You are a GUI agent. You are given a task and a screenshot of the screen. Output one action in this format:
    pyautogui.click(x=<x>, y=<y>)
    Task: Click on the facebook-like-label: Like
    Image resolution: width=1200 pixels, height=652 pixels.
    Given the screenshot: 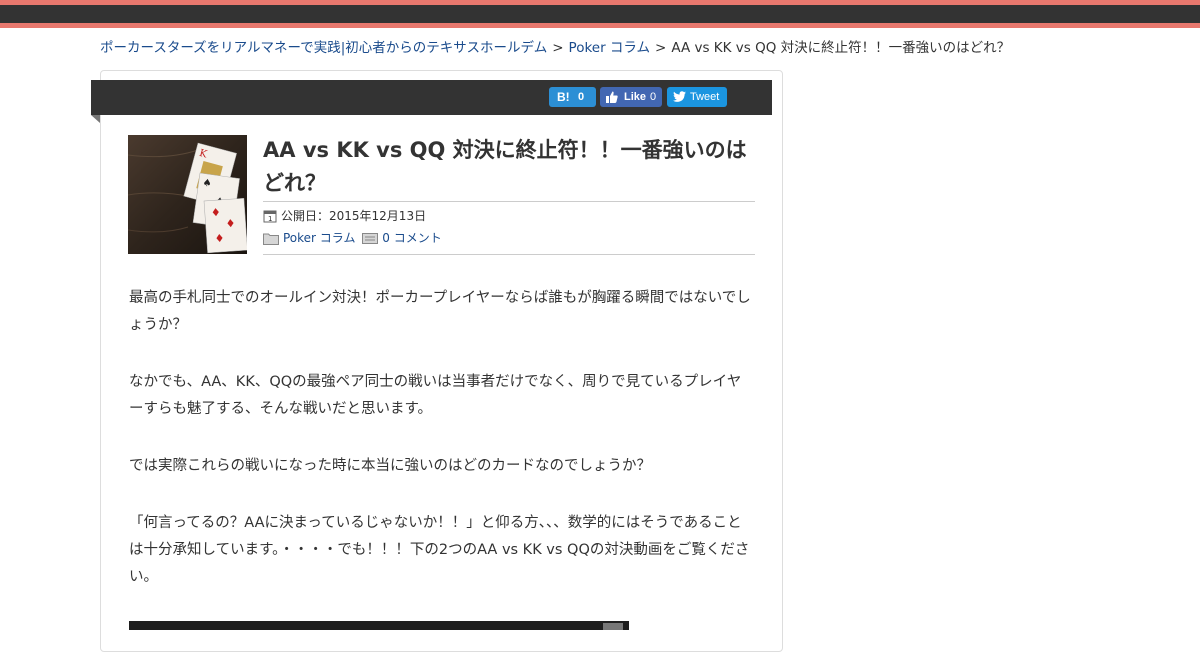 What is the action you would take?
    pyautogui.click(x=635, y=97)
    